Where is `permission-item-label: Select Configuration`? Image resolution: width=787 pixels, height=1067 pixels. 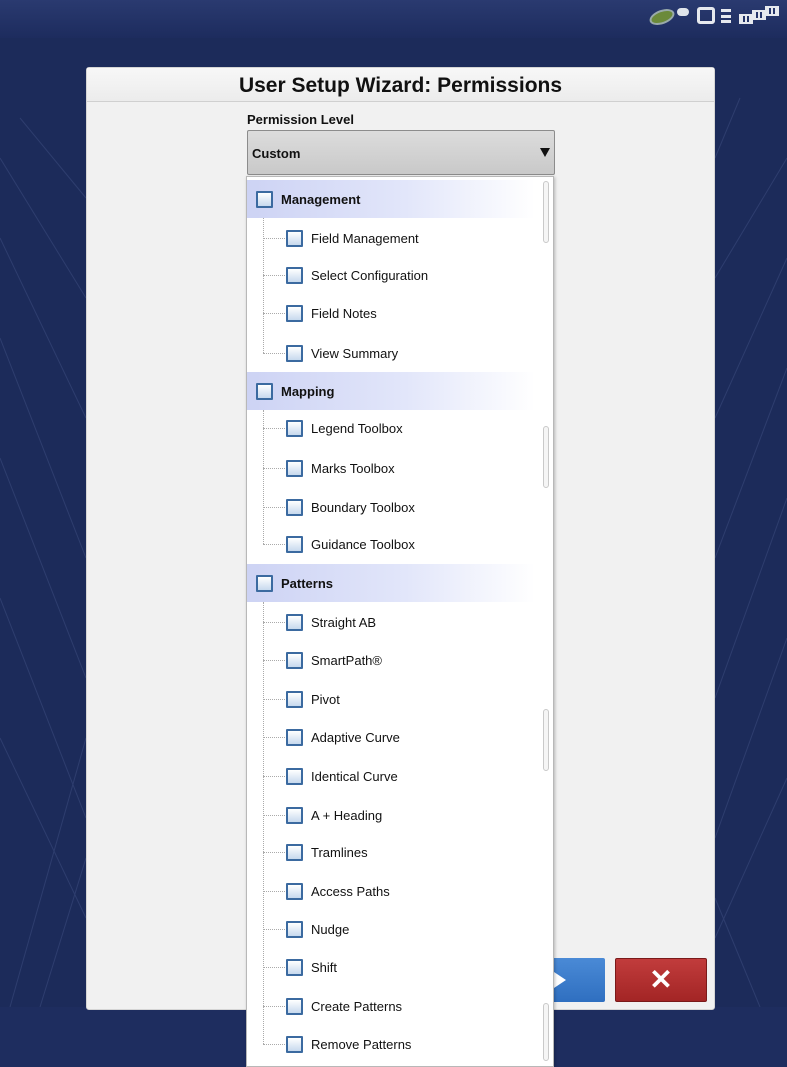
permission-item-label: Select Configuration is located at coordinates (370, 275).